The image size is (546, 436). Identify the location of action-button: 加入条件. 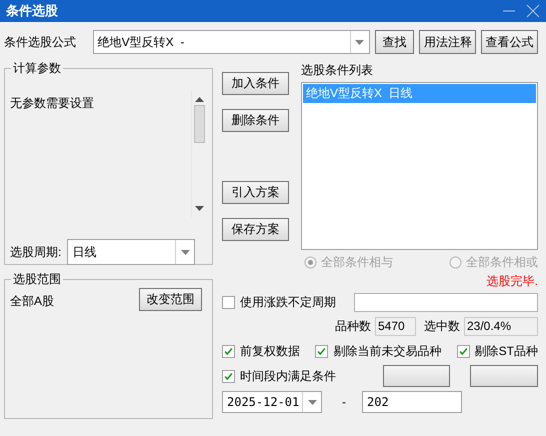
(255, 83).